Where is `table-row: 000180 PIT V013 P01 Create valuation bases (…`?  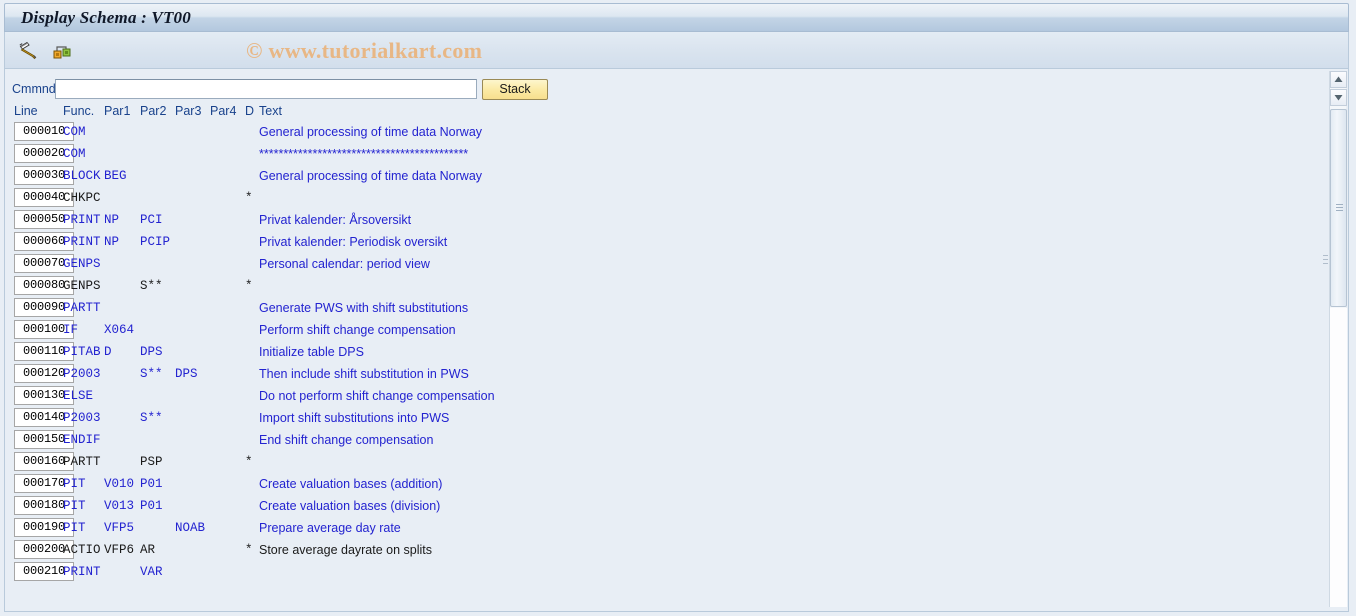 table-row: 000180 PIT V013 P01 Create valuation bases (… is located at coordinates (665, 507).